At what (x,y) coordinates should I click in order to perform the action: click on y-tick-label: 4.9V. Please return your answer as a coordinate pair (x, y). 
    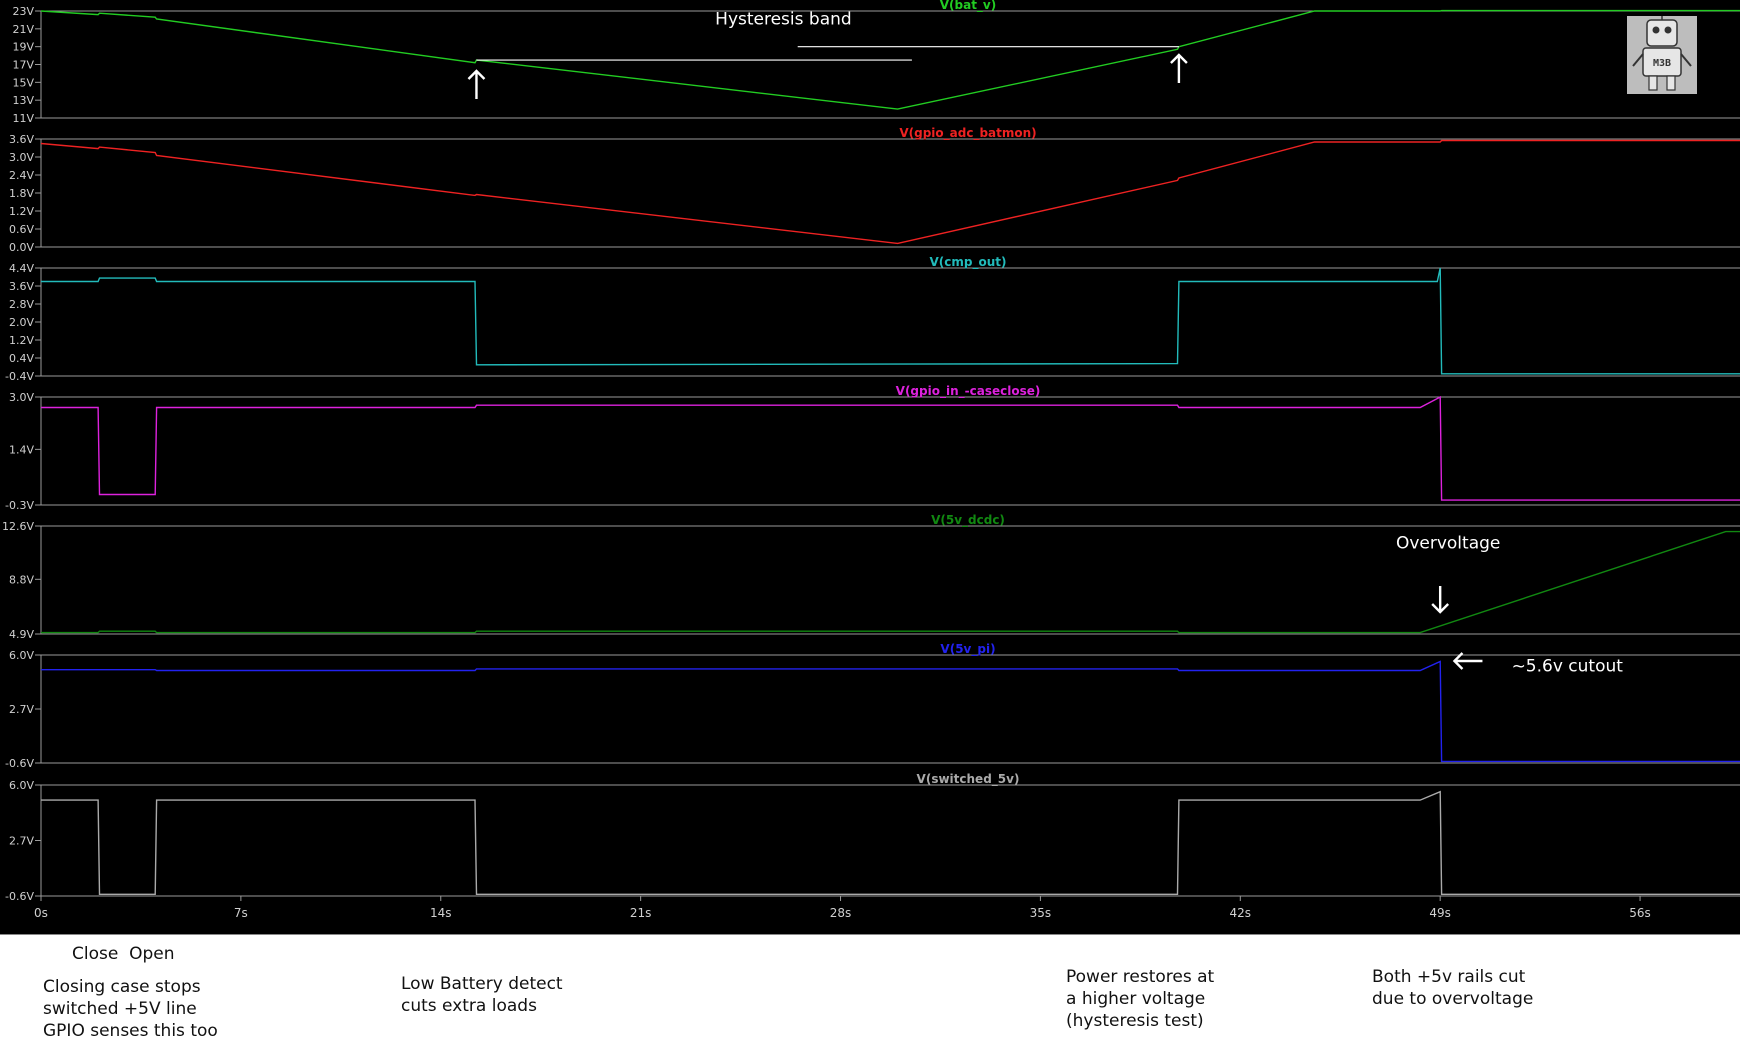
    Looking at the image, I should click on (21, 634).